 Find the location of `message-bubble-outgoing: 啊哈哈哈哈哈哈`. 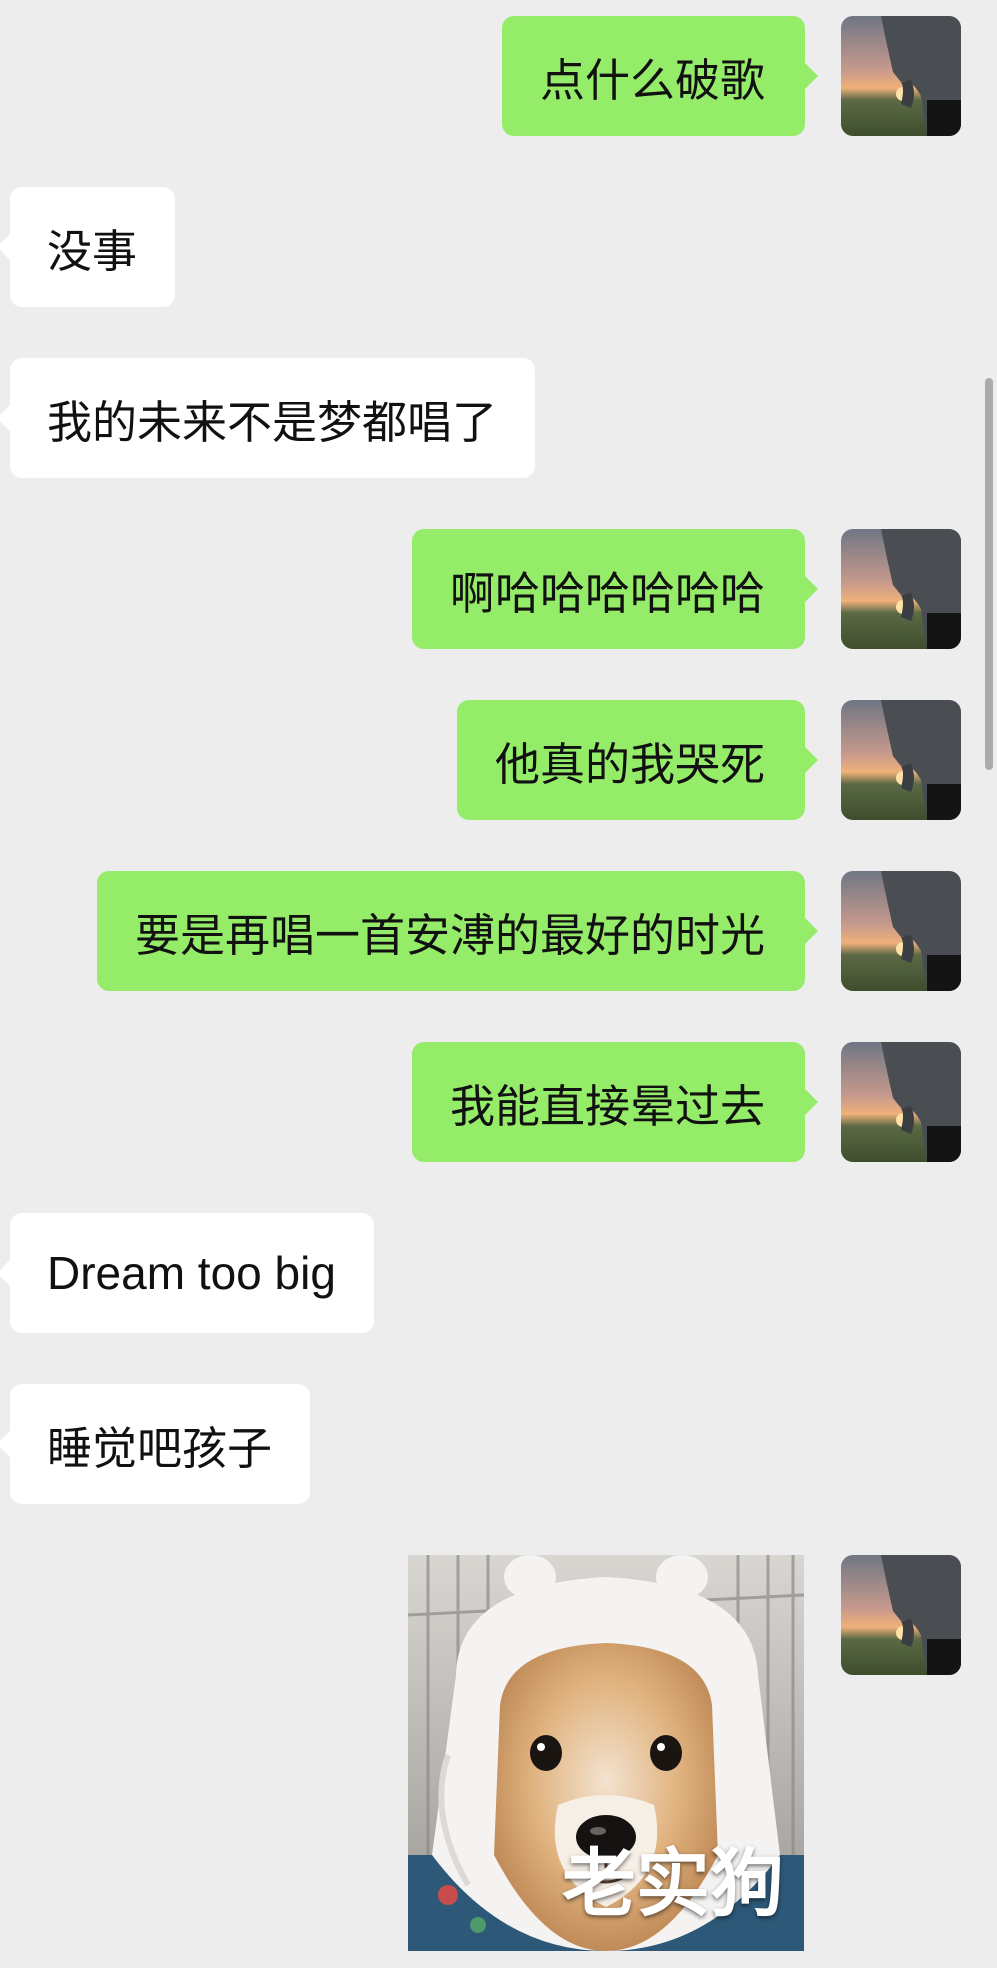

message-bubble-outgoing: 啊哈哈哈哈哈哈 is located at coordinates (615, 589).